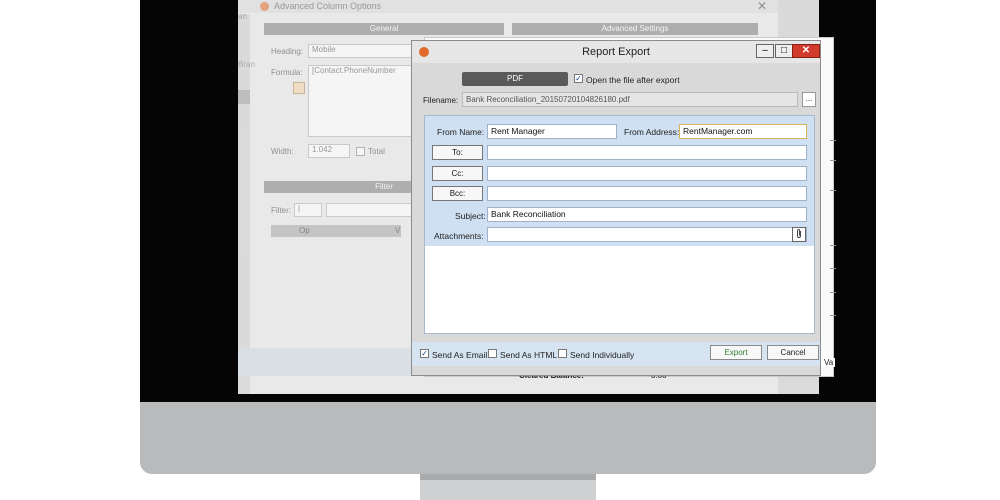  What do you see at coordinates (459, 236) in the screenshot?
I see `attachments-label: Attachments:` at bounding box center [459, 236].